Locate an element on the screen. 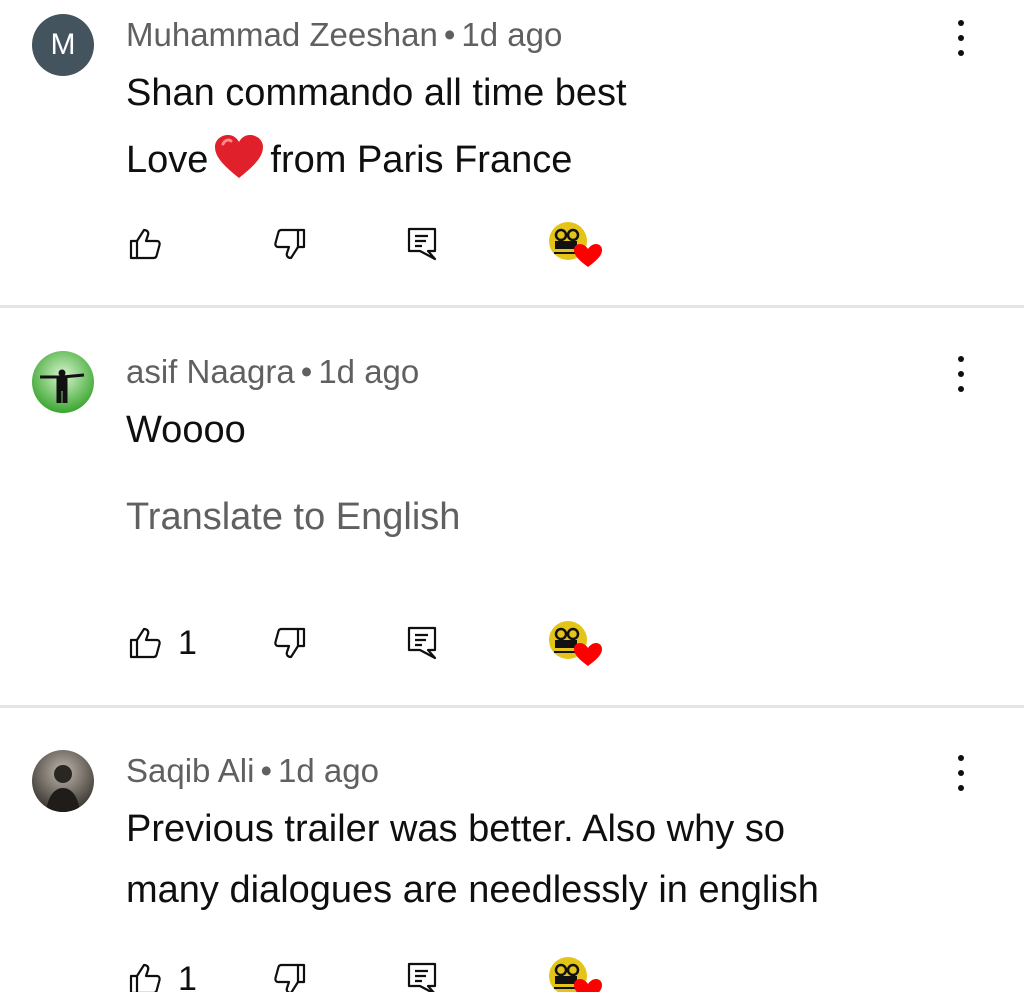 The width and height of the screenshot is (1024, 992). comment-text-line: many dialogues are needlessly in english is located at coordinates (472, 890).